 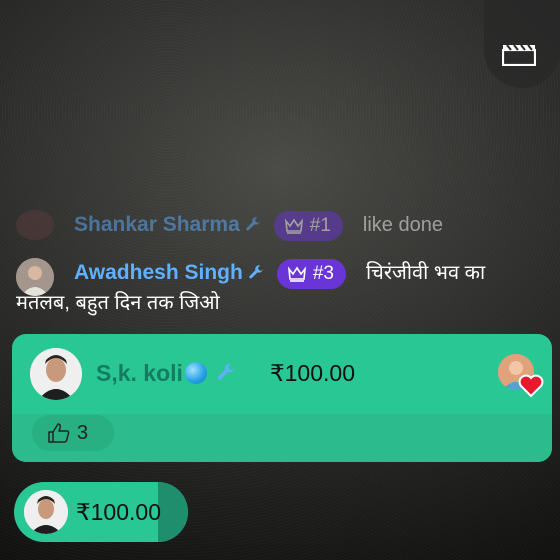 I want to click on chat-username: Shankar Sharma, so click(x=157, y=224).